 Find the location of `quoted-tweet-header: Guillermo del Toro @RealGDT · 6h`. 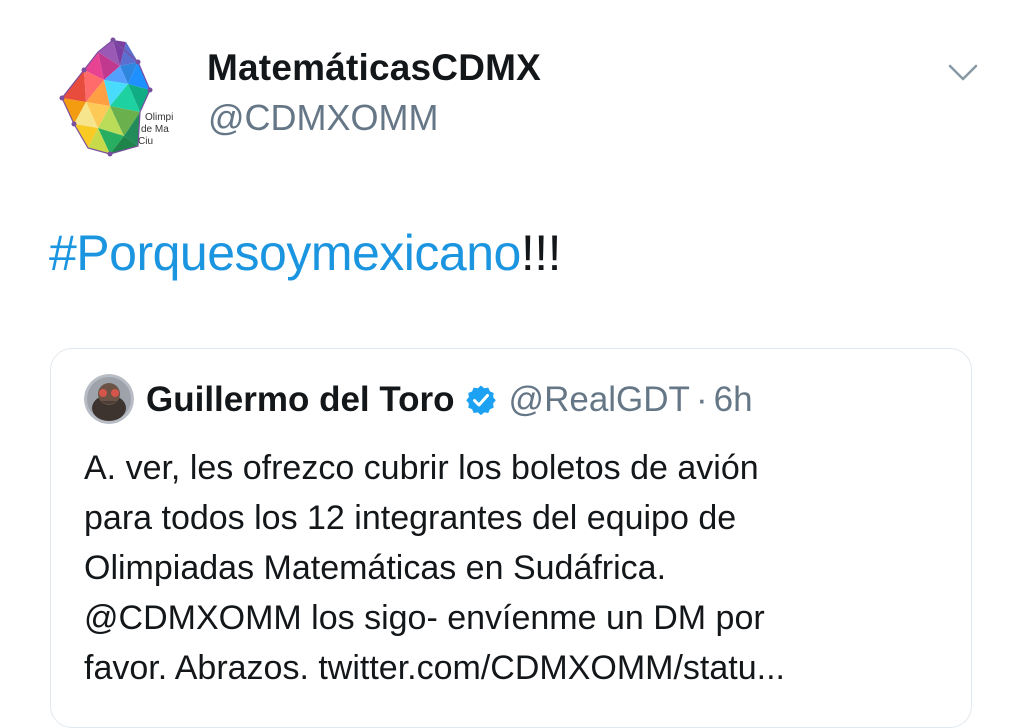

quoted-tweet-header: Guillermo del Toro @RealGDT · 6h is located at coordinates (449, 400).